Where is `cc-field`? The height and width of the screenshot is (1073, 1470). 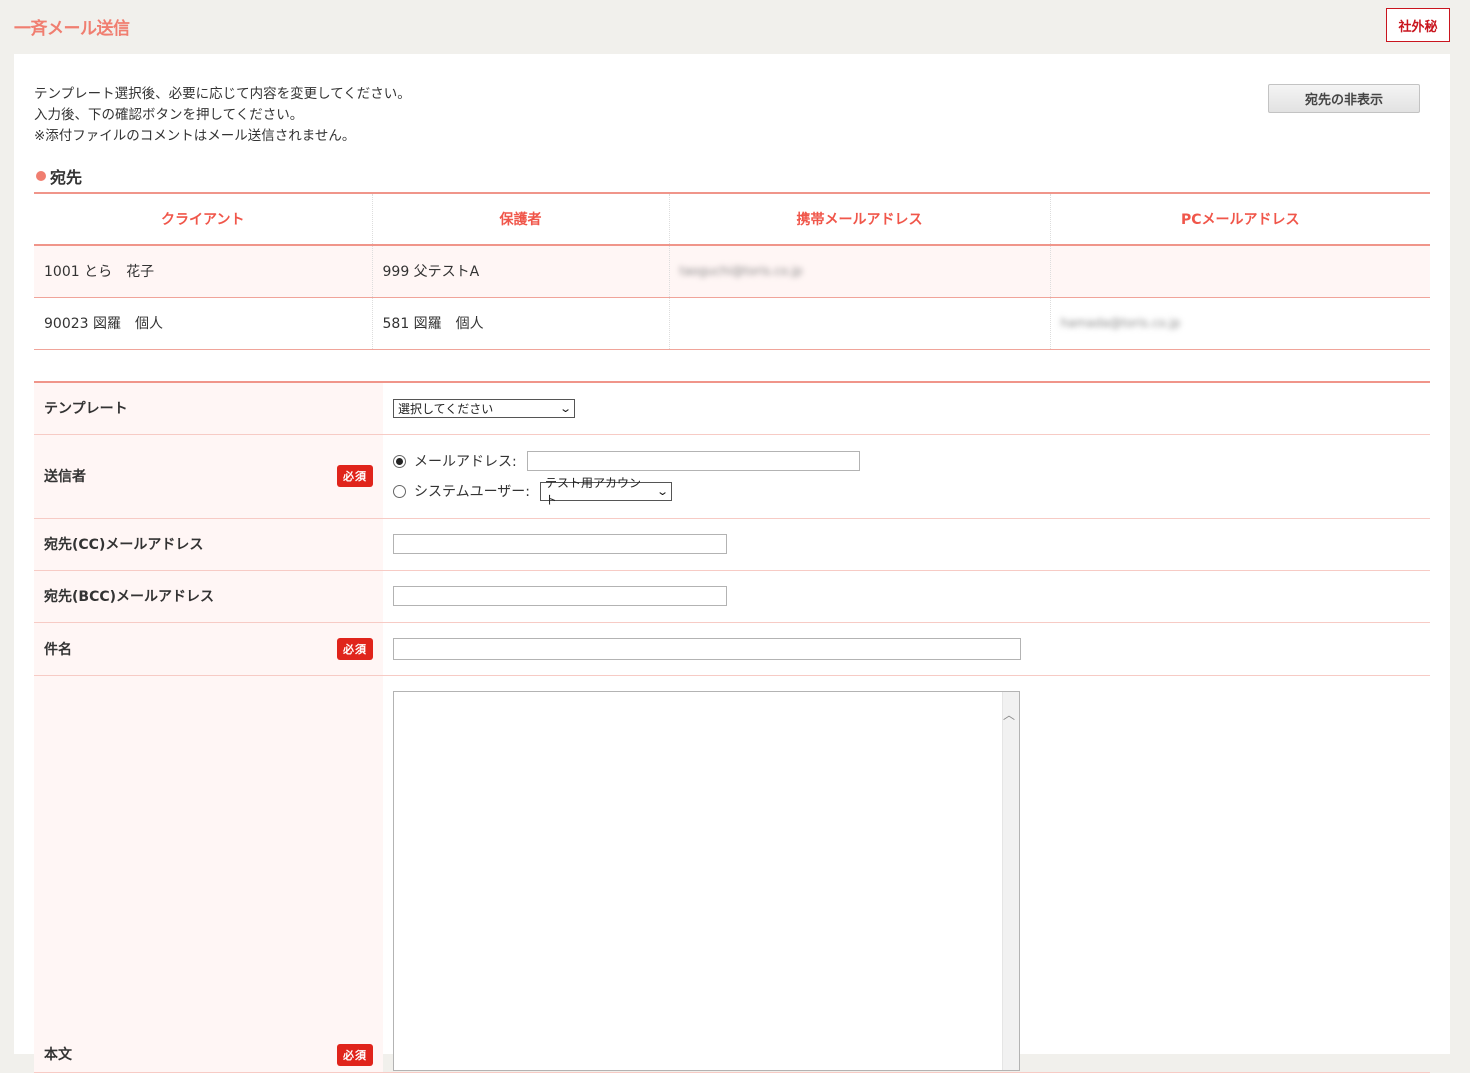
cc-field is located at coordinates (906, 544).